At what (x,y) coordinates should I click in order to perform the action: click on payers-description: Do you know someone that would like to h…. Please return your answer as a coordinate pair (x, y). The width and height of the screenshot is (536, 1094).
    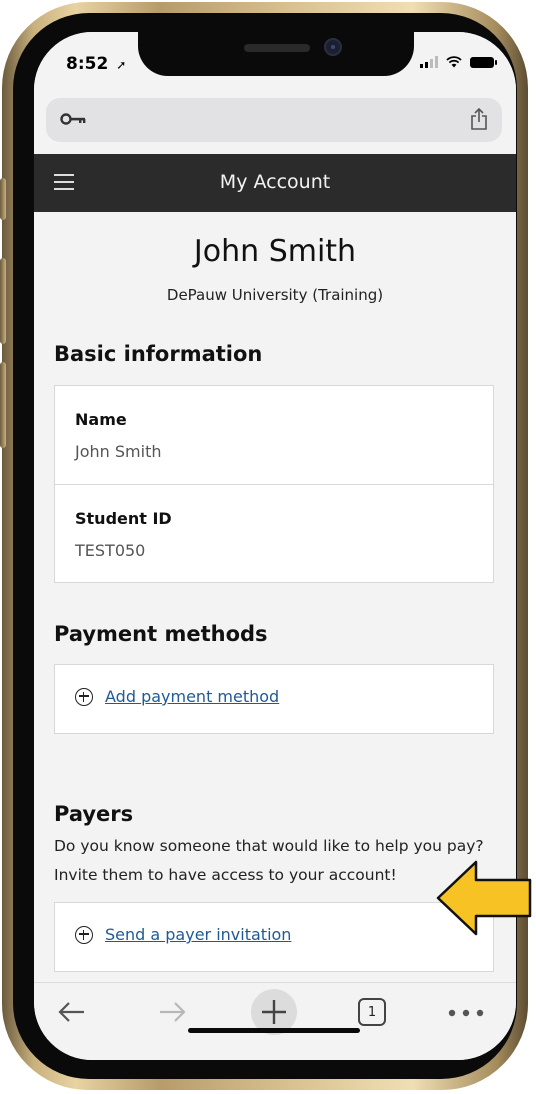
    Looking at the image, I should click on (269, 860).